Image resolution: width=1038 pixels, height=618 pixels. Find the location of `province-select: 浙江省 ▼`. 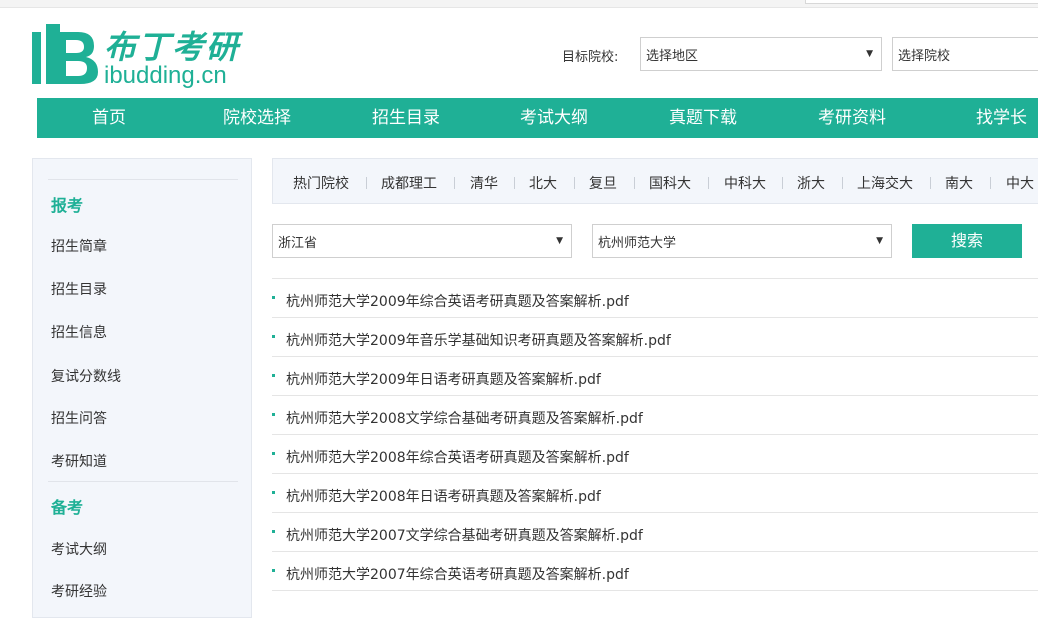

province-select: 浙江省 ▼ is located at coordinates (422, 241).